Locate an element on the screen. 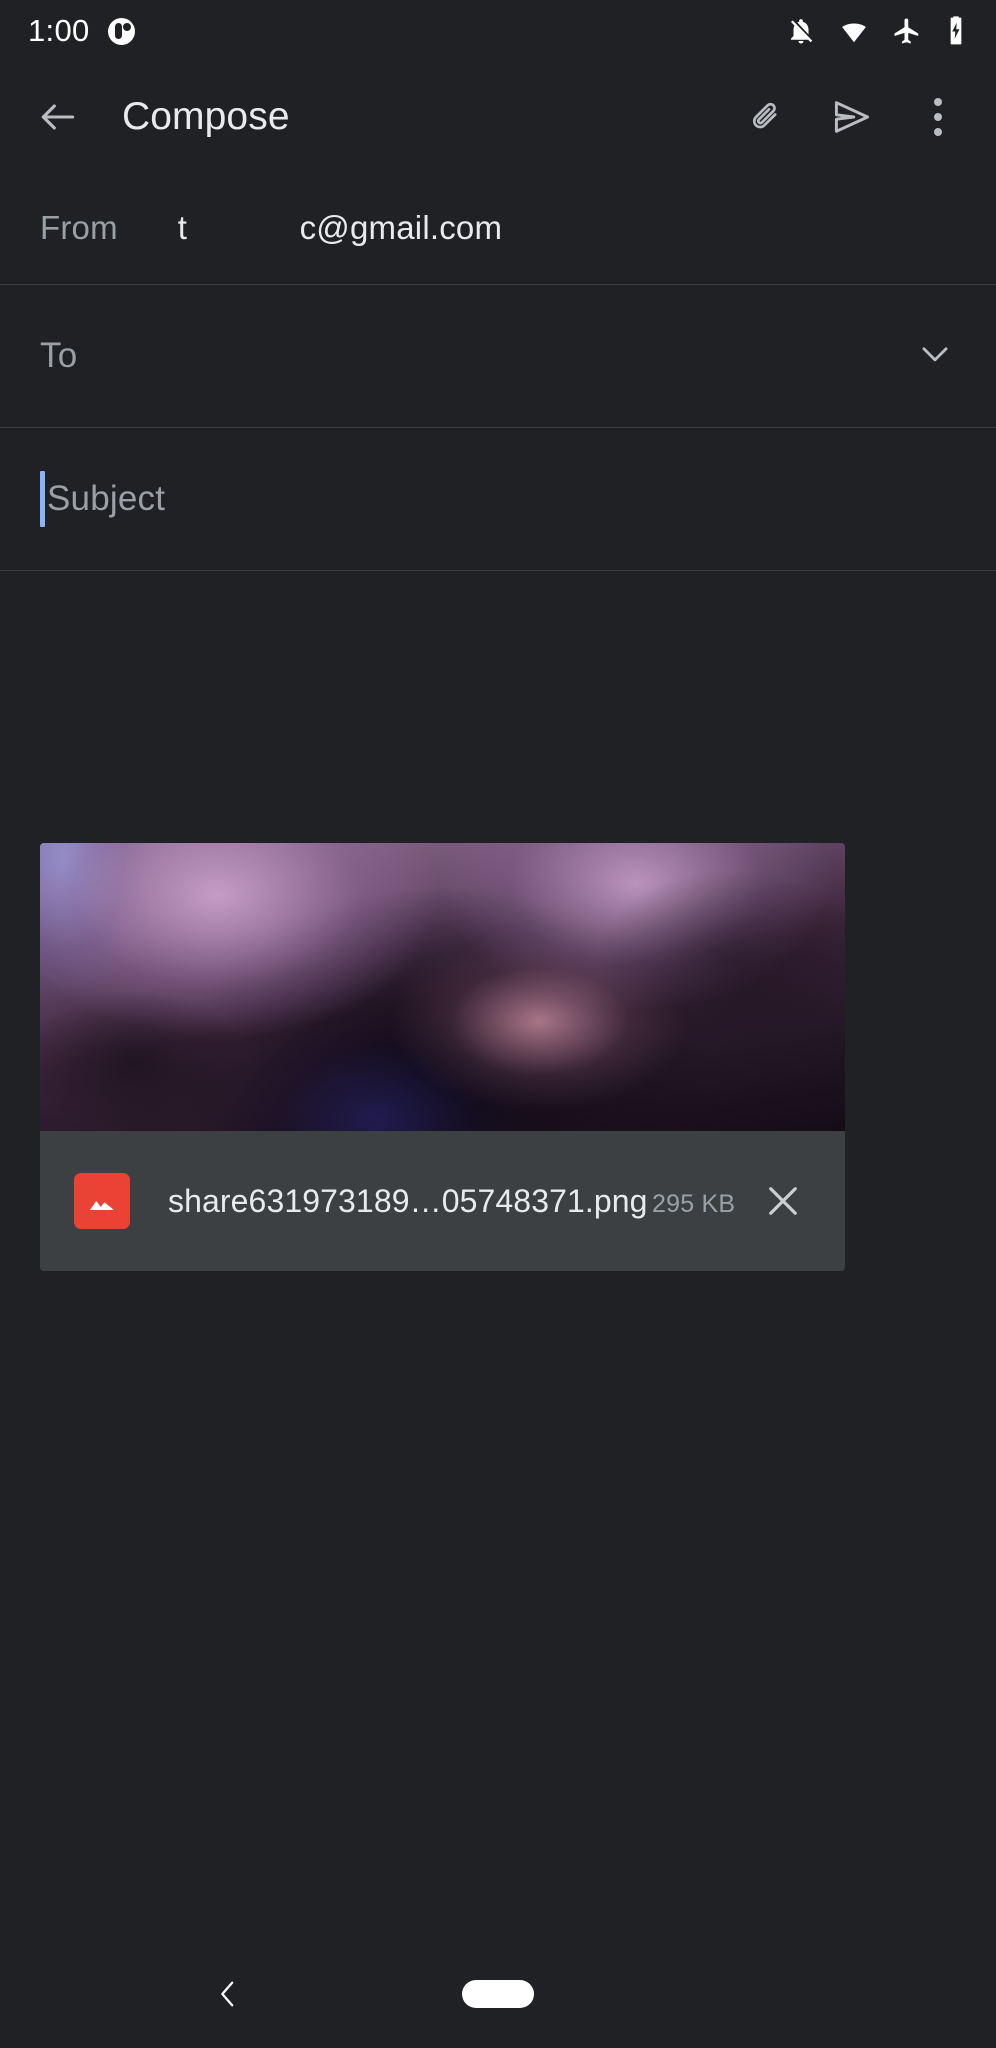 This screenshot has height=2048, width=996. status-bar: 1:00 is located at coordinates (498, 31).